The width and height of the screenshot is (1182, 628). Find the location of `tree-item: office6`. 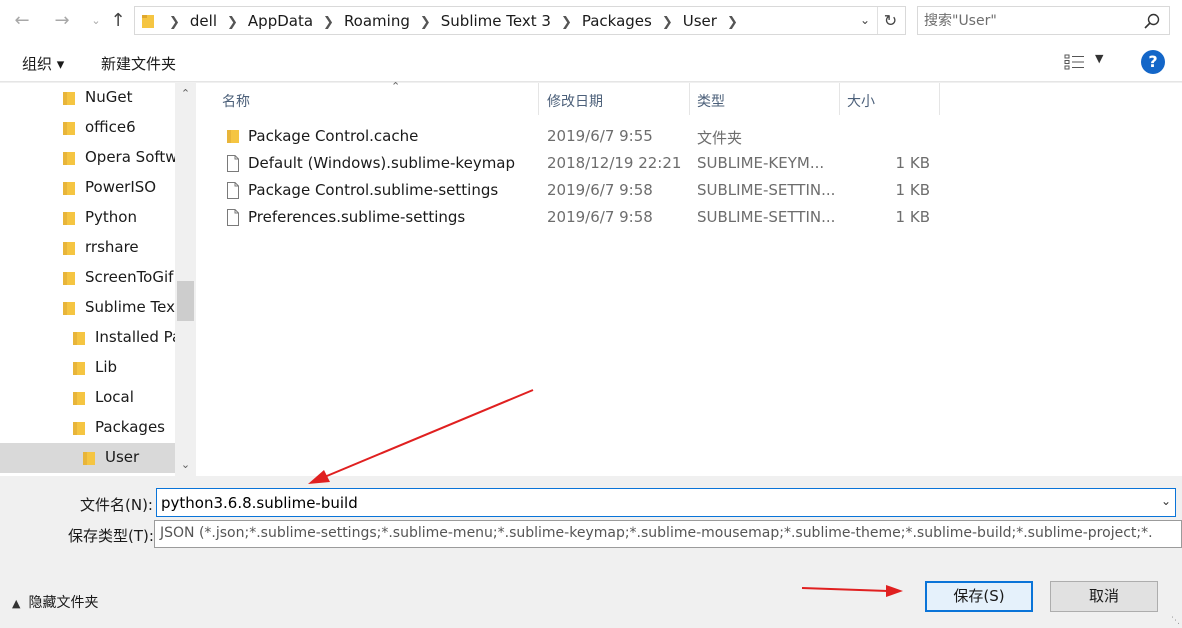

tree-item: office6 is located at coordinates (87, 128).